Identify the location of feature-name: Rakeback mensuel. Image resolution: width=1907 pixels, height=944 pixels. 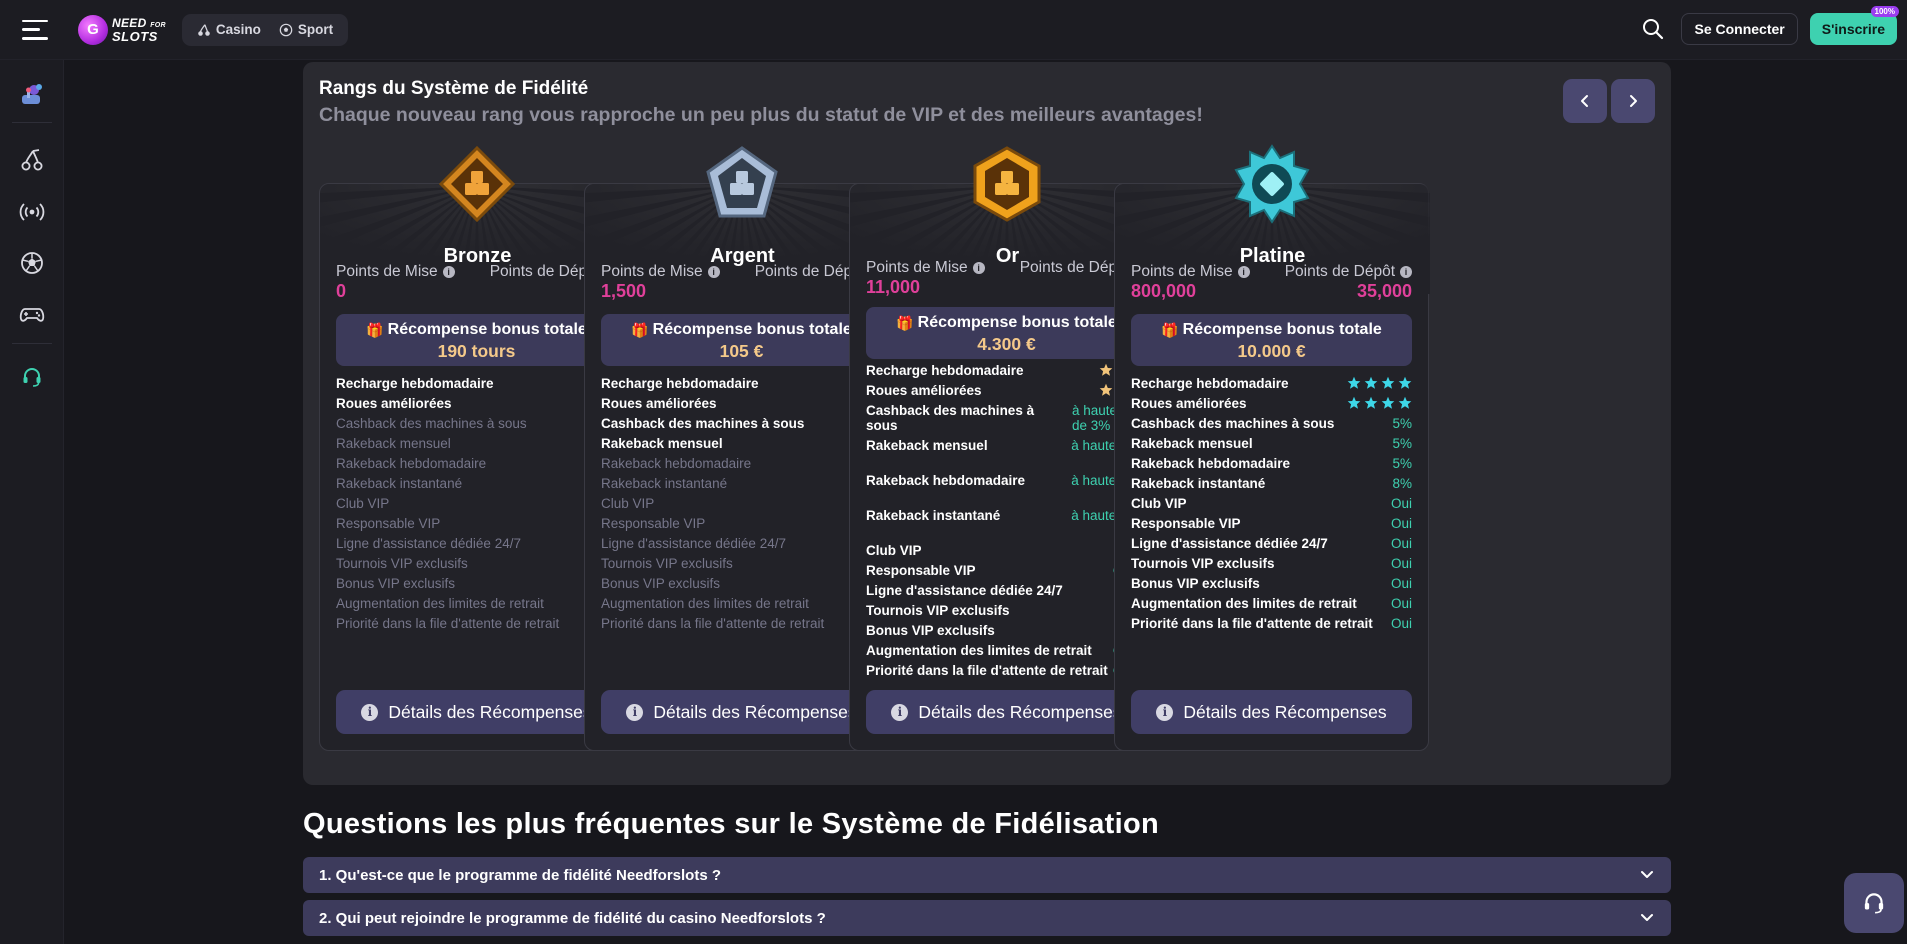
(1192, 443).